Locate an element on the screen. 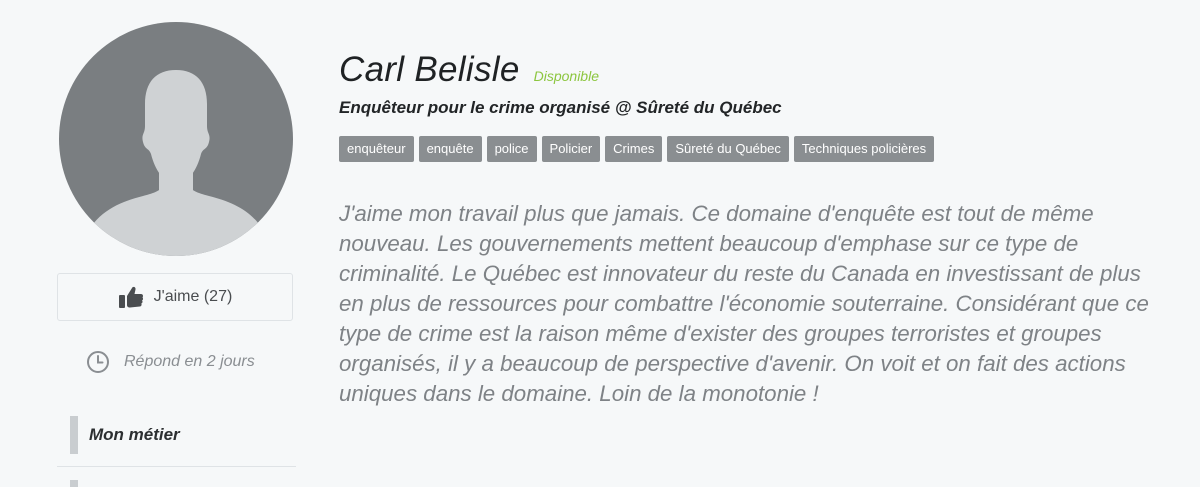  default-user-silhouette-icon is located at coordinates (176, 163).